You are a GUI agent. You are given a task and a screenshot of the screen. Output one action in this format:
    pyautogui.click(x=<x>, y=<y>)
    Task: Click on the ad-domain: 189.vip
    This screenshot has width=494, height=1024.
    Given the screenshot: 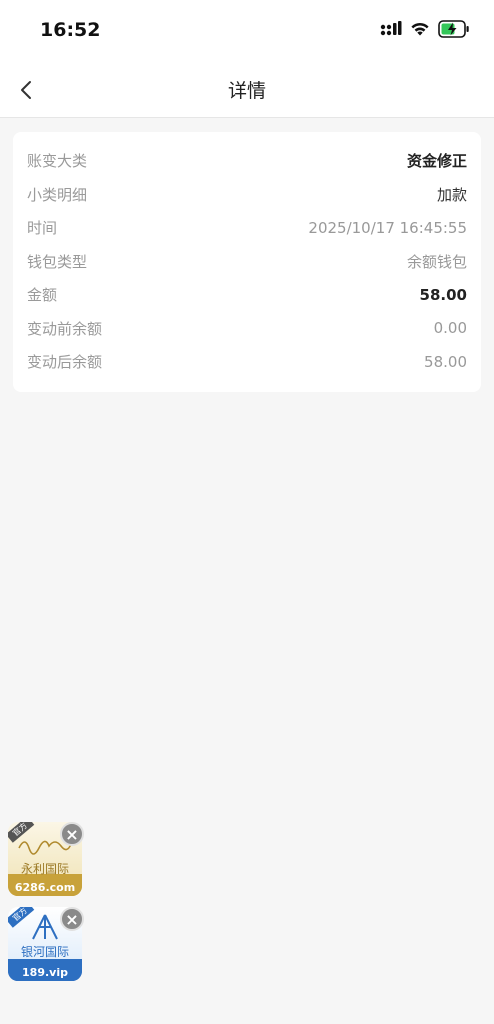 What is the action you would take?
    pyautogui.click(x=45, y=972)
    